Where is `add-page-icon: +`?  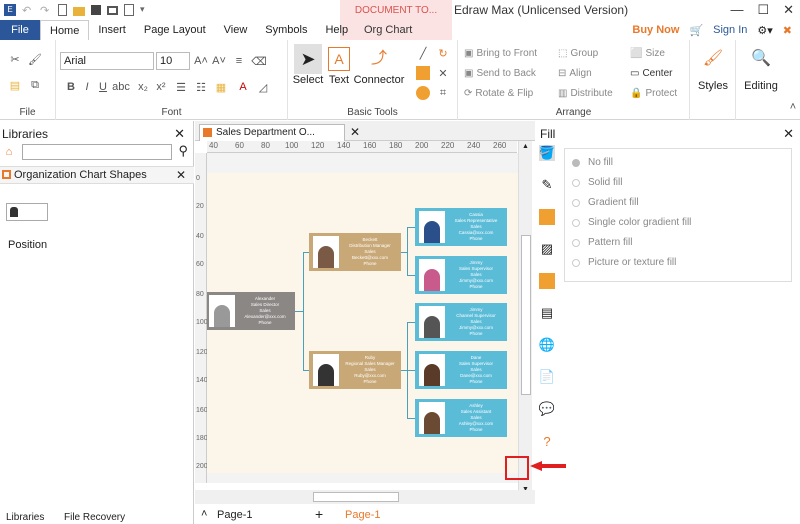 add-page-icon: + is located at coordinates (319, 514).